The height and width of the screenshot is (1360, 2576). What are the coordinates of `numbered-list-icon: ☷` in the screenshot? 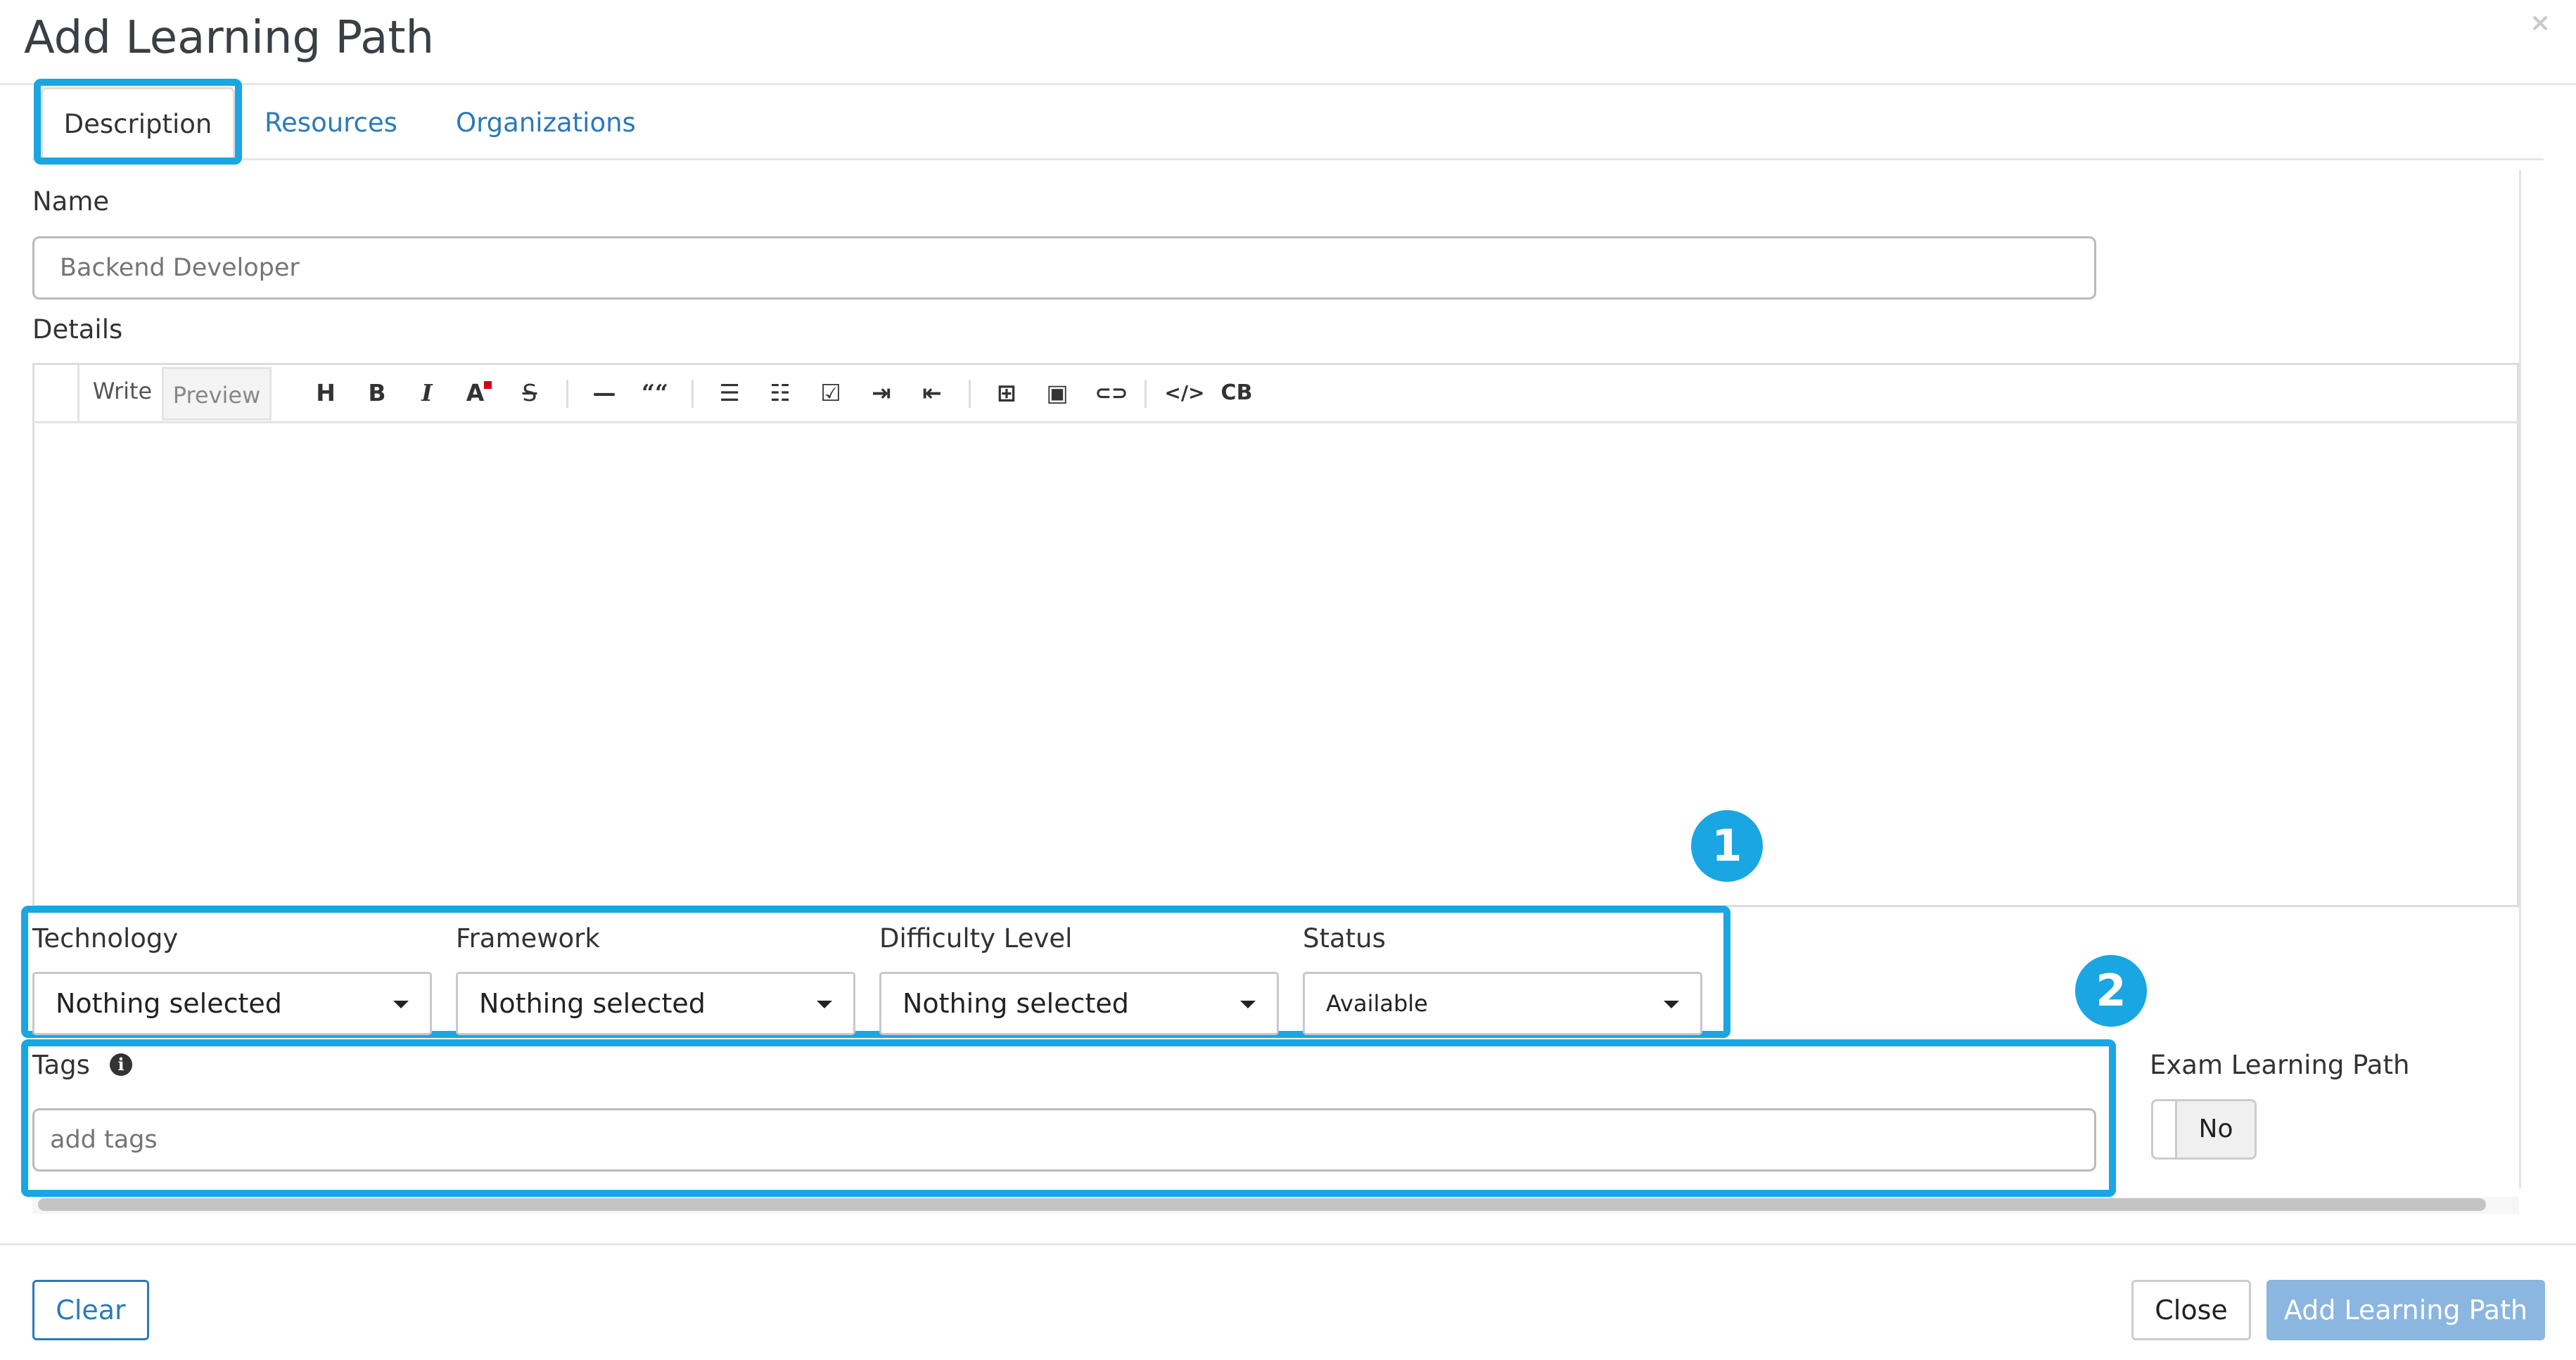 It's located at (780, 393).